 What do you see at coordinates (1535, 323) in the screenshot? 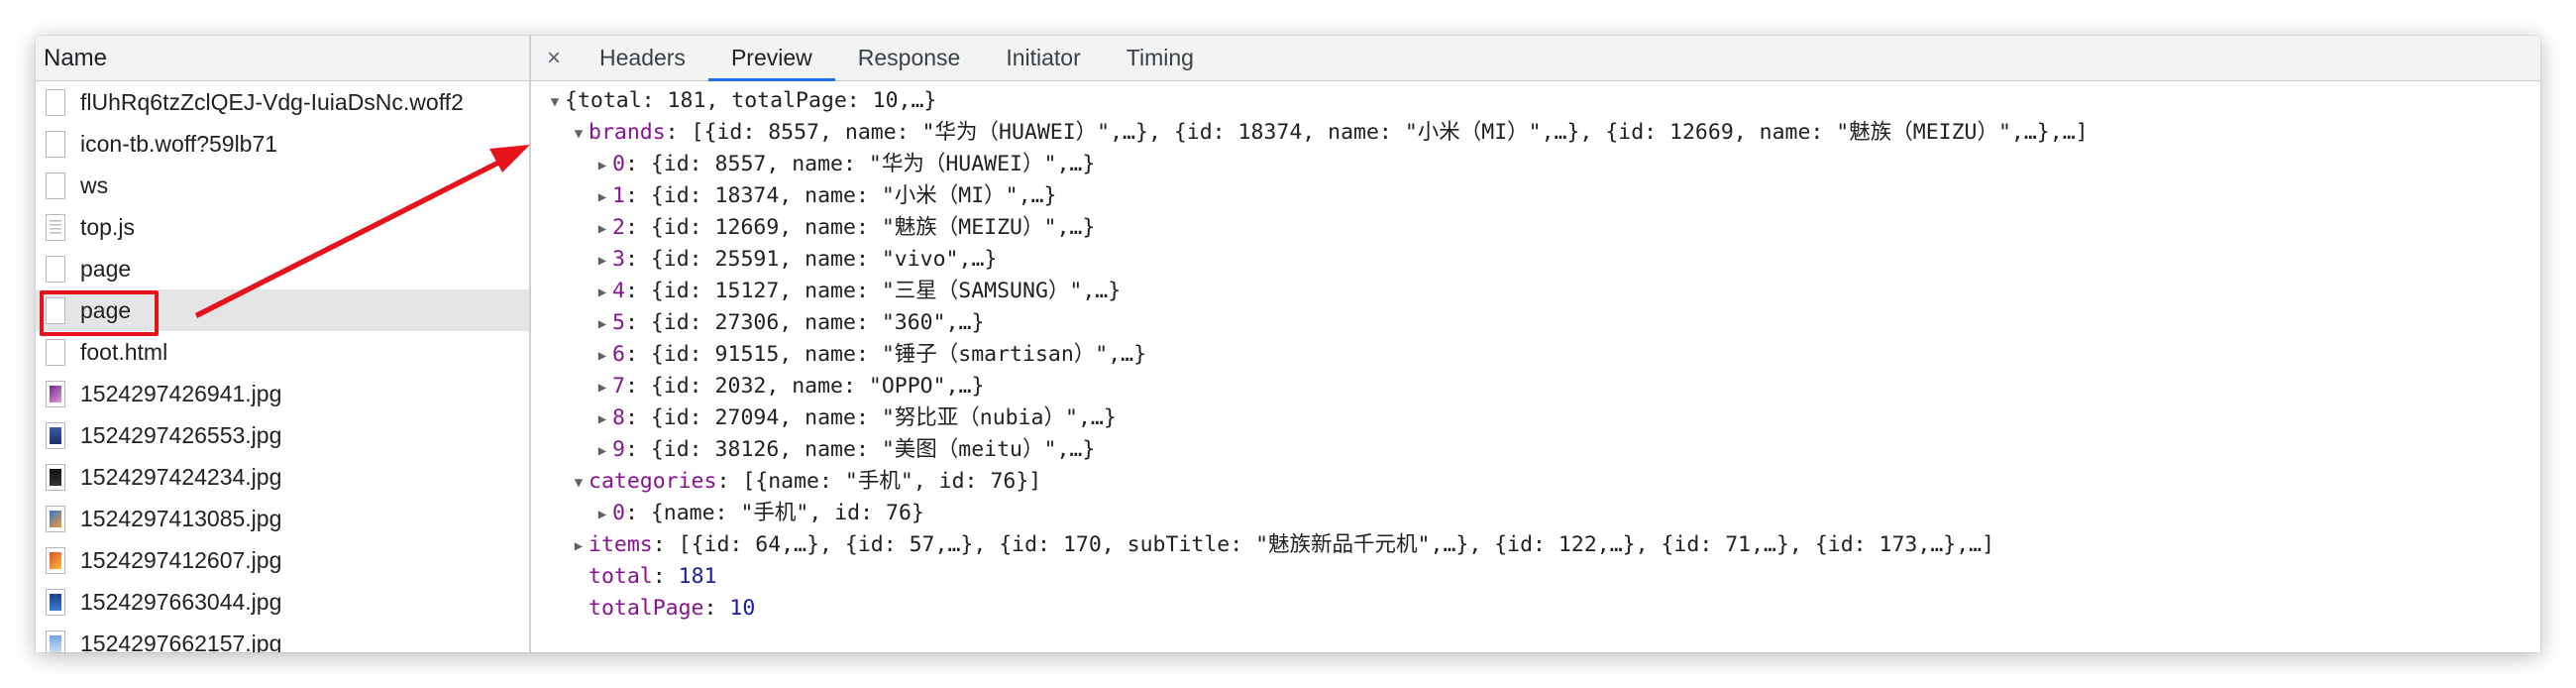
I see `json-tree-line: ▶ 5: {id: 27306, name: "360",…}` at bounding box center [1535, 323].